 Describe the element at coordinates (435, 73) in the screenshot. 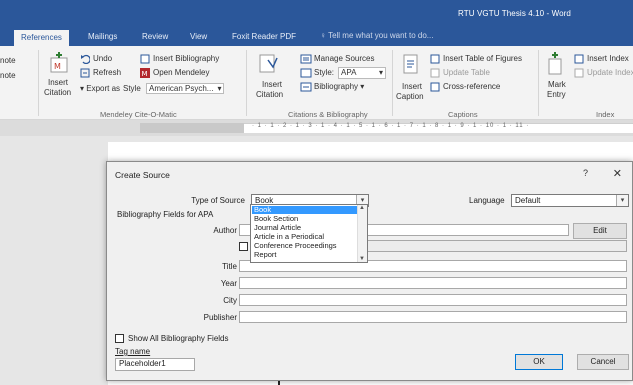

I see `update-table-icon` at that location.